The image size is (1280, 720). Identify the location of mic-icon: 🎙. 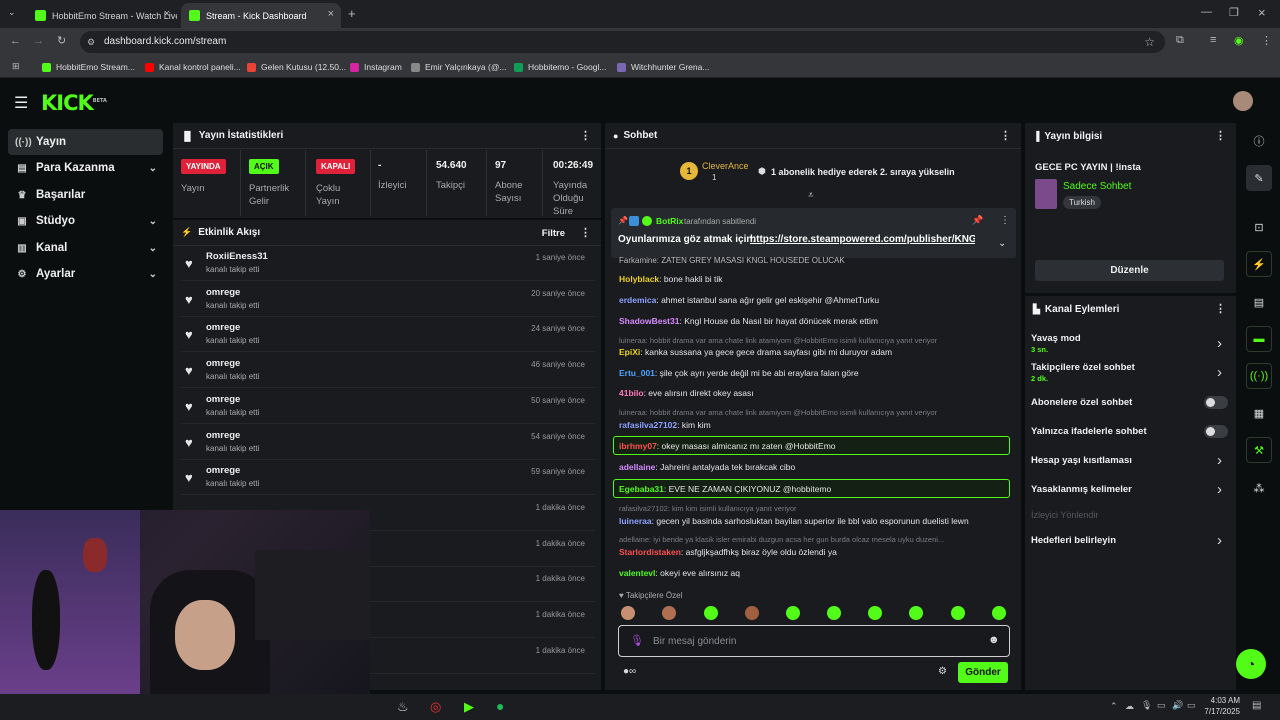
(637, 640).